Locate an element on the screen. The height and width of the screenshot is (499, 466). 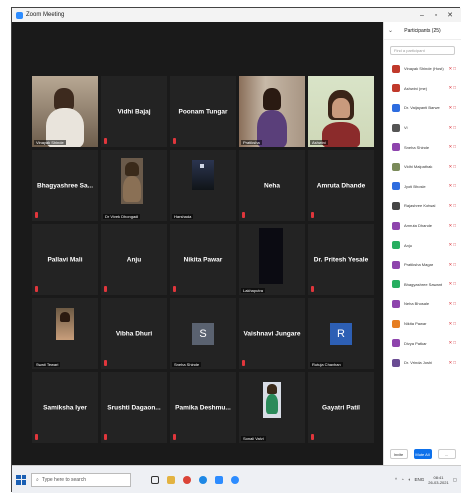
participant-avatar is located at coordinates (396, 186).